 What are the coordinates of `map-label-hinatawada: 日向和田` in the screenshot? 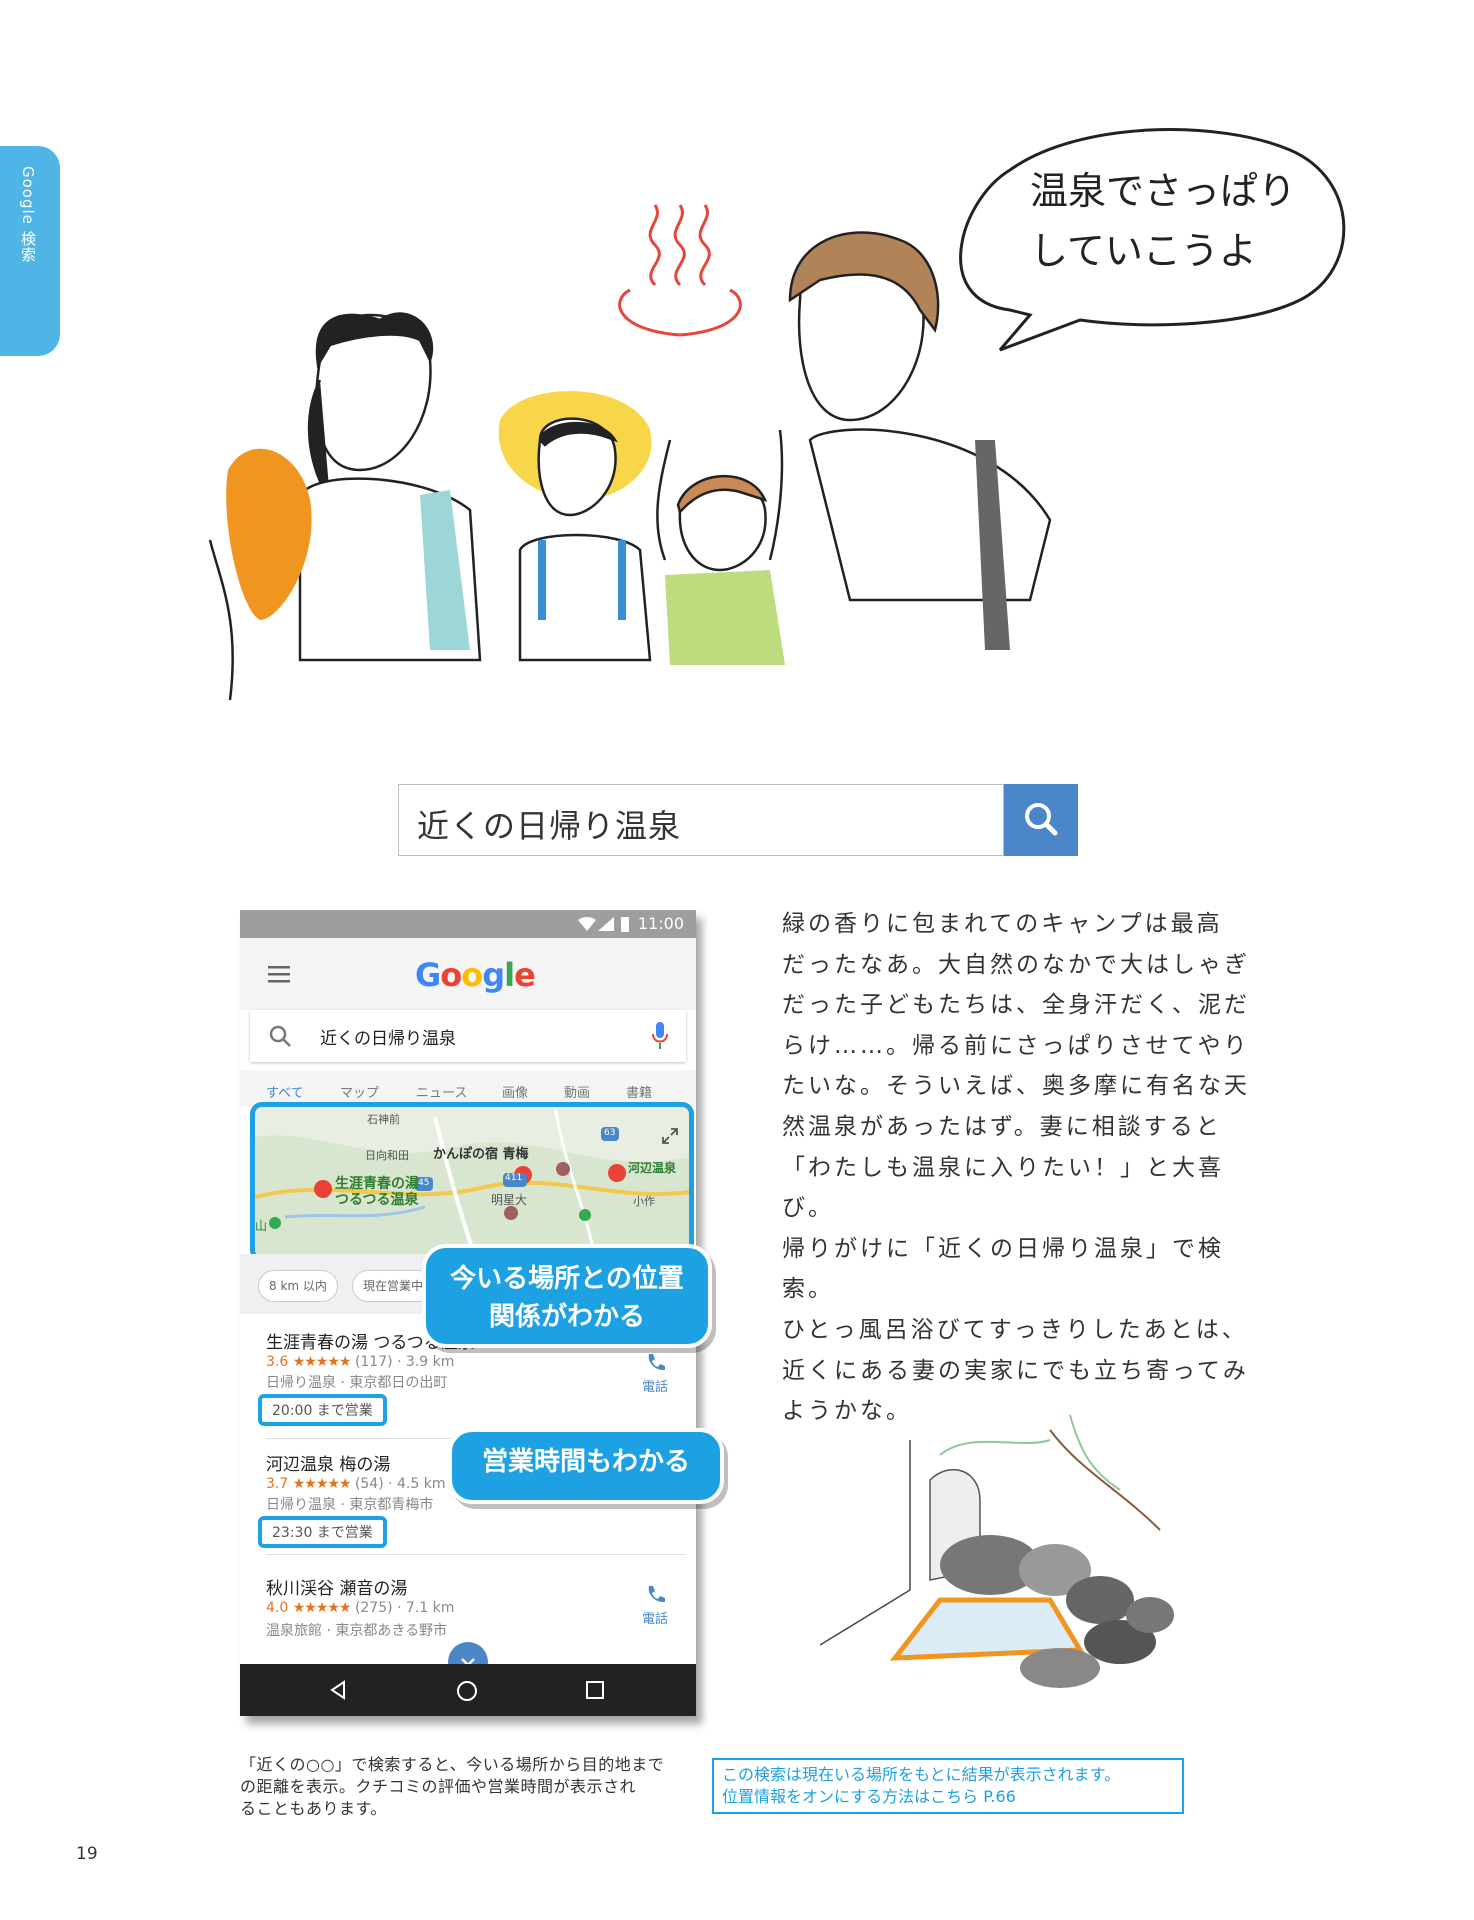 It's located at (387, 1155).